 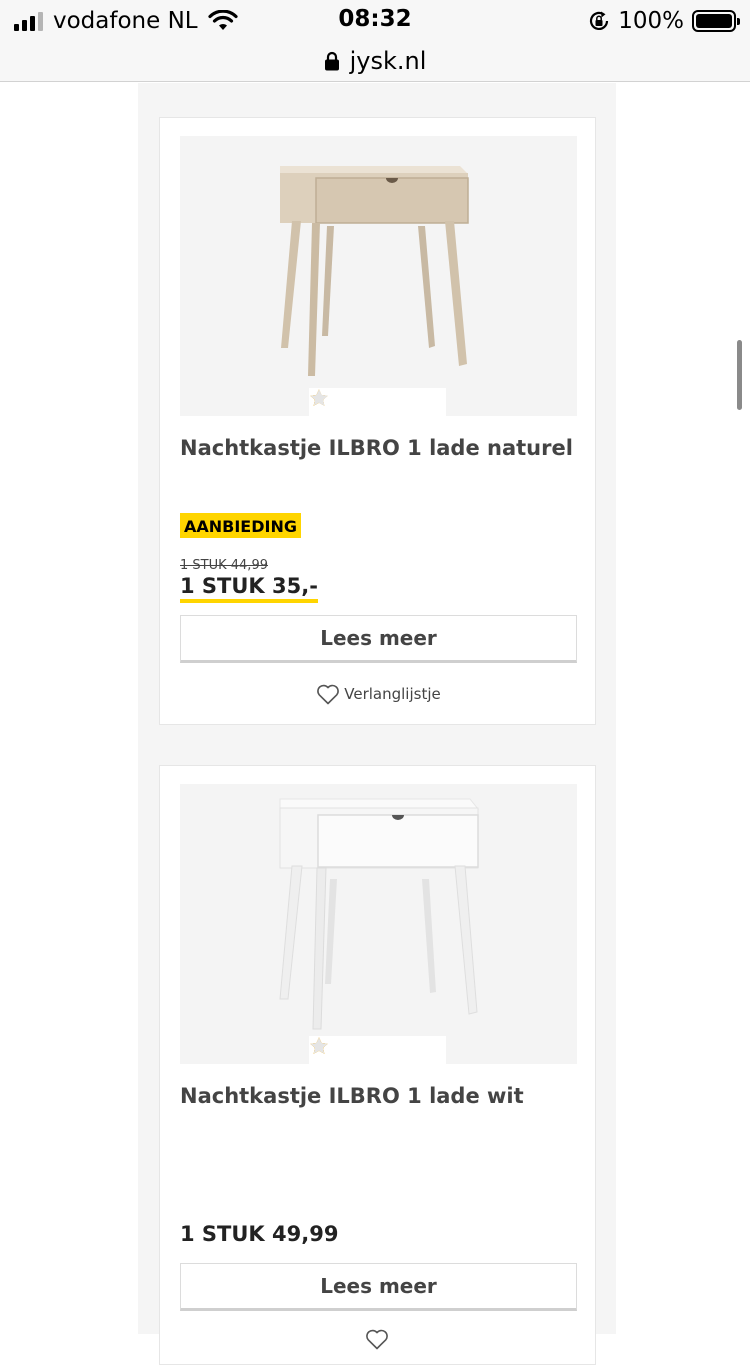 I want to click on rotation-lock-icon, so click(x=599, y=20).